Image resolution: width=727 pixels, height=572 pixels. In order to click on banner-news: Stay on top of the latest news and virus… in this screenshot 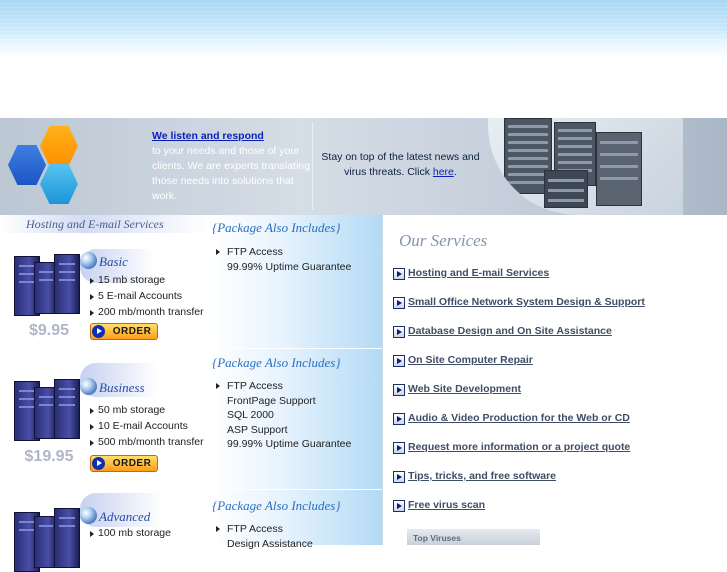, I will do `click(400, 165)`.